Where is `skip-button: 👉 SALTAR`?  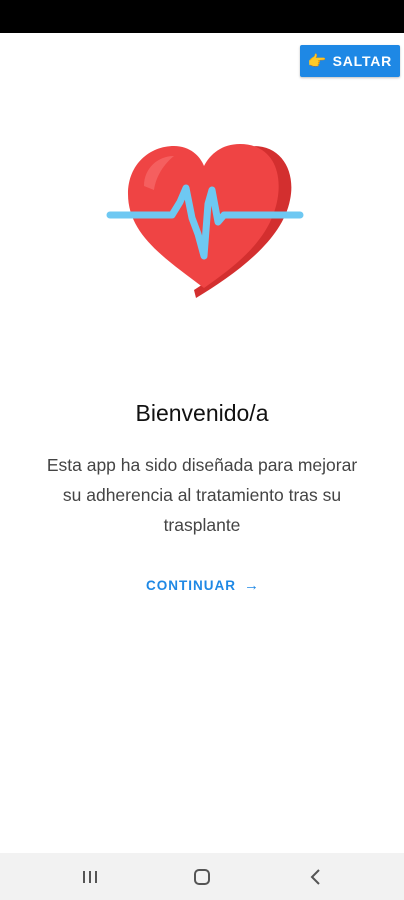 skip-button: 👉 SALTAR is located at coordinates (350, 61).